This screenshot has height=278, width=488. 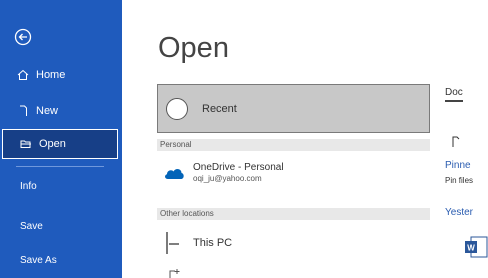 I want to click on back-arrow-icon, so click(x=23, y=37).